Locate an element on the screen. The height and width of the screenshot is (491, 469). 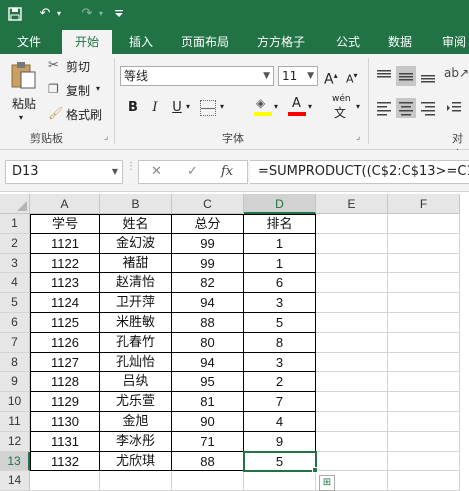
cell-c2: 99 is located at coordinates (208, 243).